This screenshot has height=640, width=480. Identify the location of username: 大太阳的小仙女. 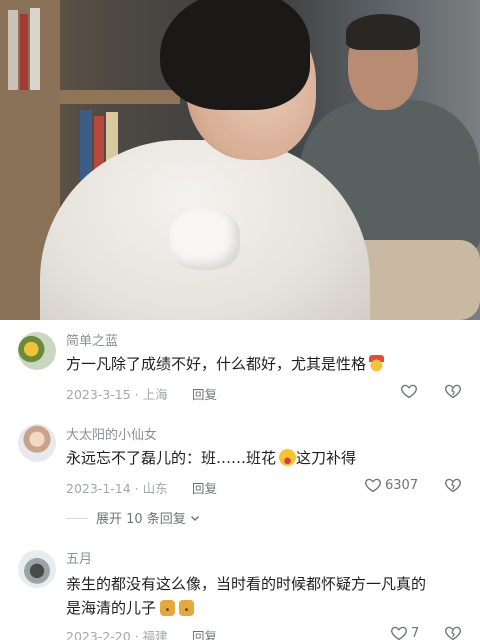
(111, 433).